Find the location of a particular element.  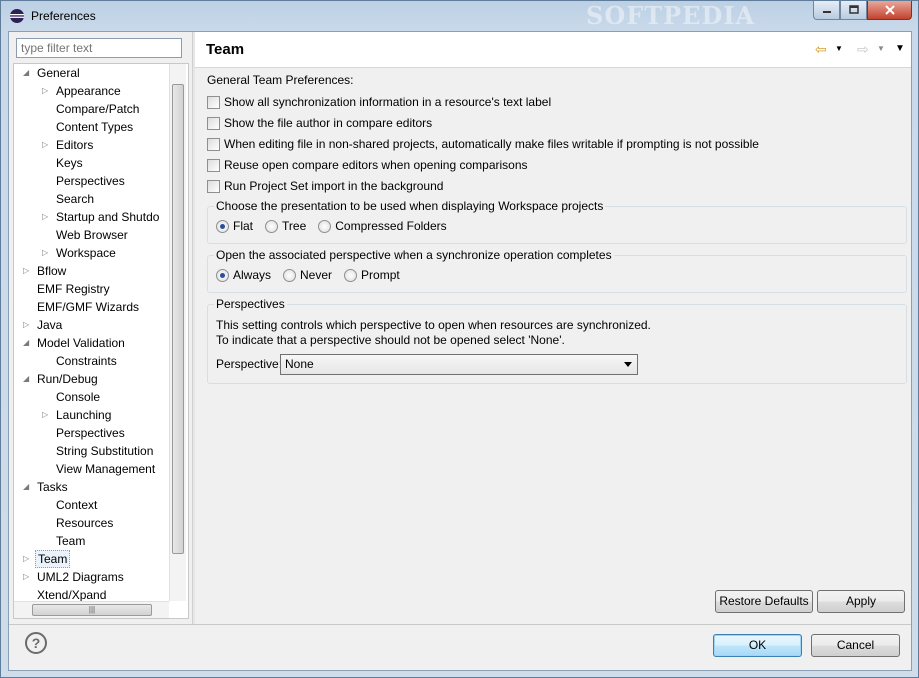

tree-item: ◢ General is located at coordinates (91, 73).